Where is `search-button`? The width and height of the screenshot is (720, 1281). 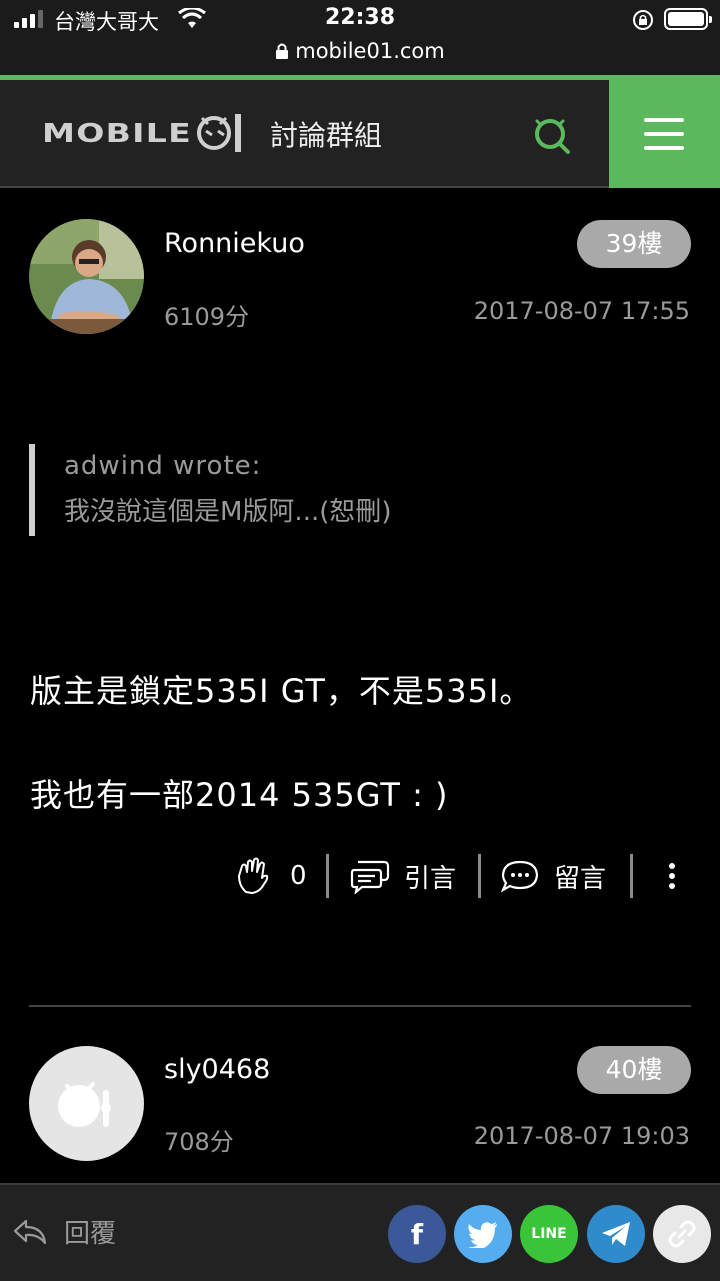 search-button is located at coordinates (552, 136).